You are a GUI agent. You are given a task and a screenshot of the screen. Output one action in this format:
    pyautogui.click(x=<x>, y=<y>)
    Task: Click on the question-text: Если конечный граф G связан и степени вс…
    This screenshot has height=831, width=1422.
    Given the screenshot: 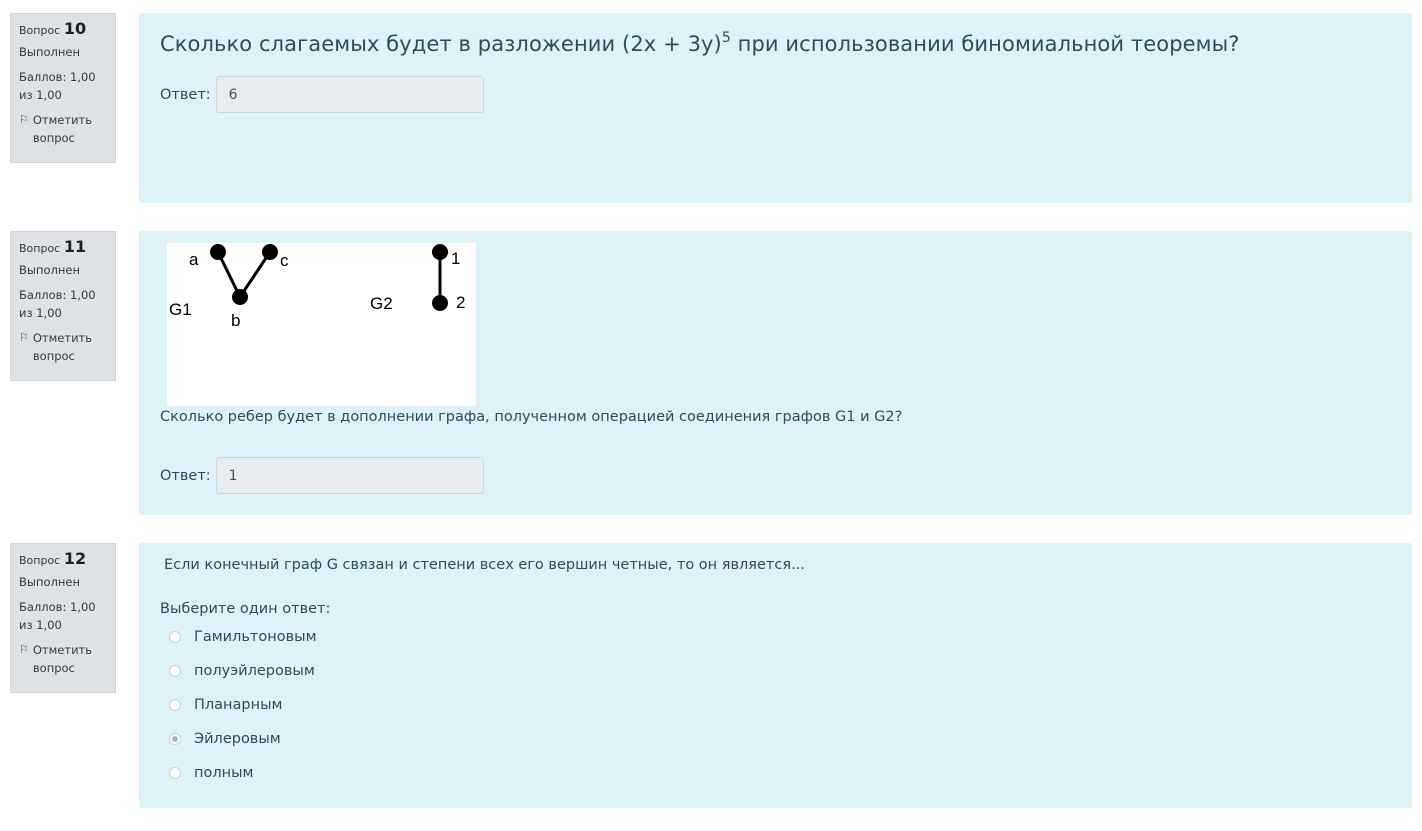 What is the action you would take?
    pyautogui.click(x=484, y=565)
    